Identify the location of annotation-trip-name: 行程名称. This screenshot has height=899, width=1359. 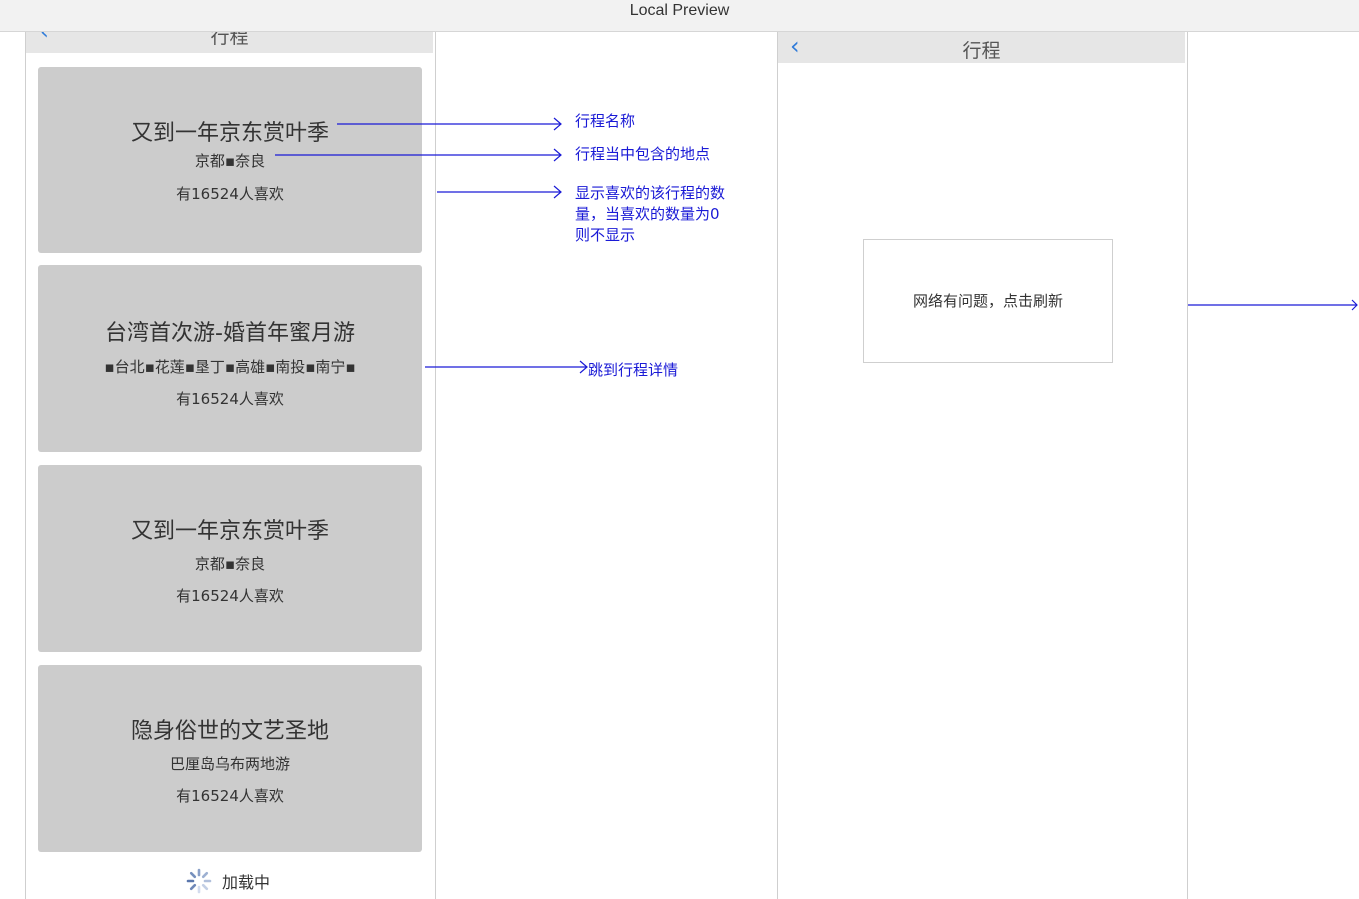
(605, 121).